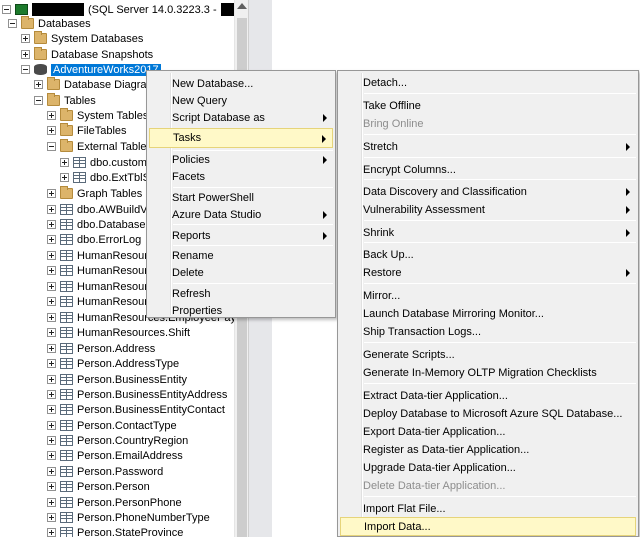 This screenshot has width=640, height=537. I want to click on menu-delete: Delete, so click(241, 272).